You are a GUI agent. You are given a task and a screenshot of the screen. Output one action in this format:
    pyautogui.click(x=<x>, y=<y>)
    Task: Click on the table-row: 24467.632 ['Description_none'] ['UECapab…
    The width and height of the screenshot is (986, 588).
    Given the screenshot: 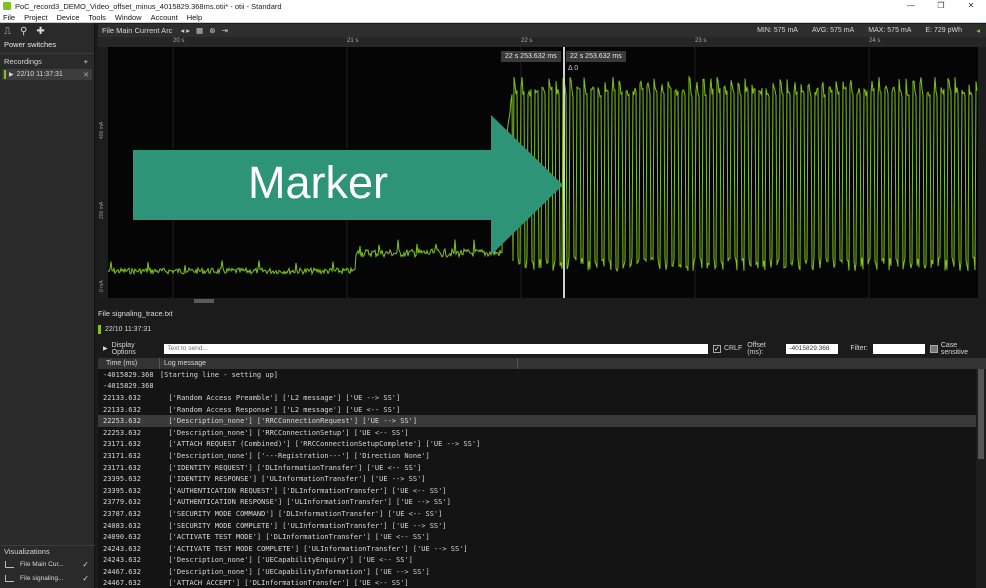 What is the action you would take?
    pyautogui.click(x=537, y=572)
    